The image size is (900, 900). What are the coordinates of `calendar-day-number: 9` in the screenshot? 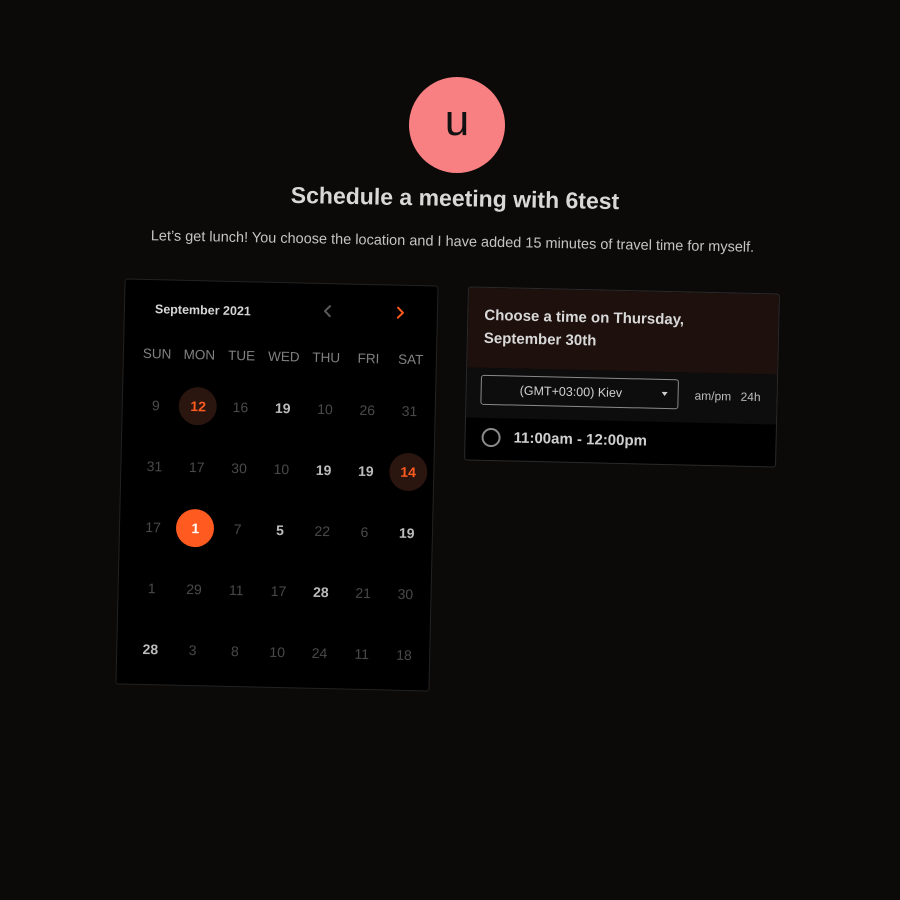 It's located at (156, 404).